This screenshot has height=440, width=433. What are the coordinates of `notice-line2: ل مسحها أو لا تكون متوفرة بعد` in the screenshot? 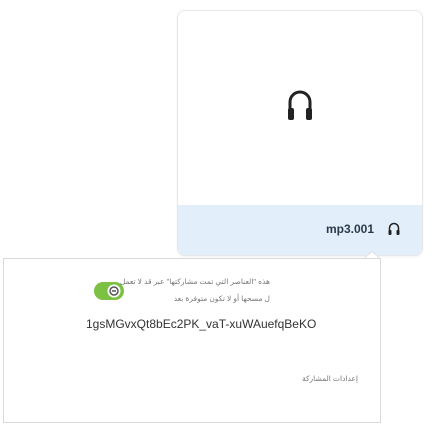 It's located at (221, 298).